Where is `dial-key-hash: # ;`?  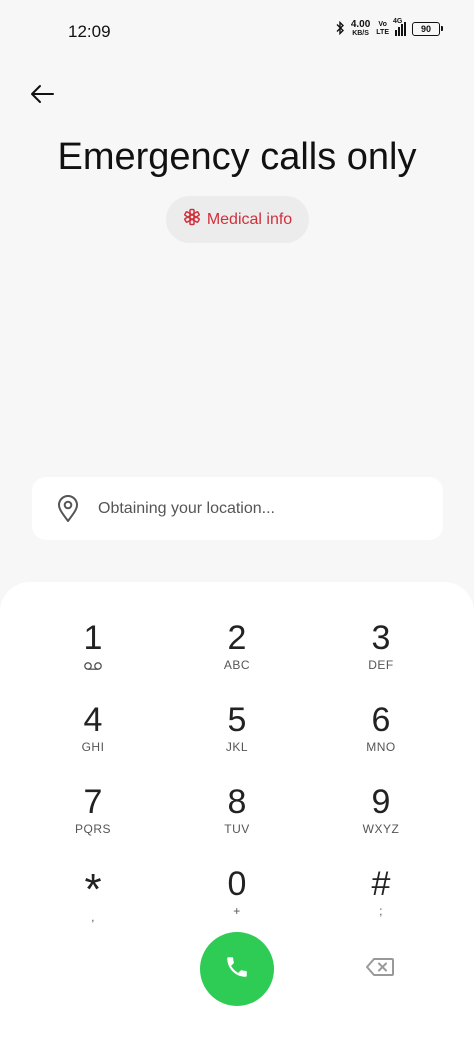
dial-key-hash: # ; is located at coordinates (381, 900).